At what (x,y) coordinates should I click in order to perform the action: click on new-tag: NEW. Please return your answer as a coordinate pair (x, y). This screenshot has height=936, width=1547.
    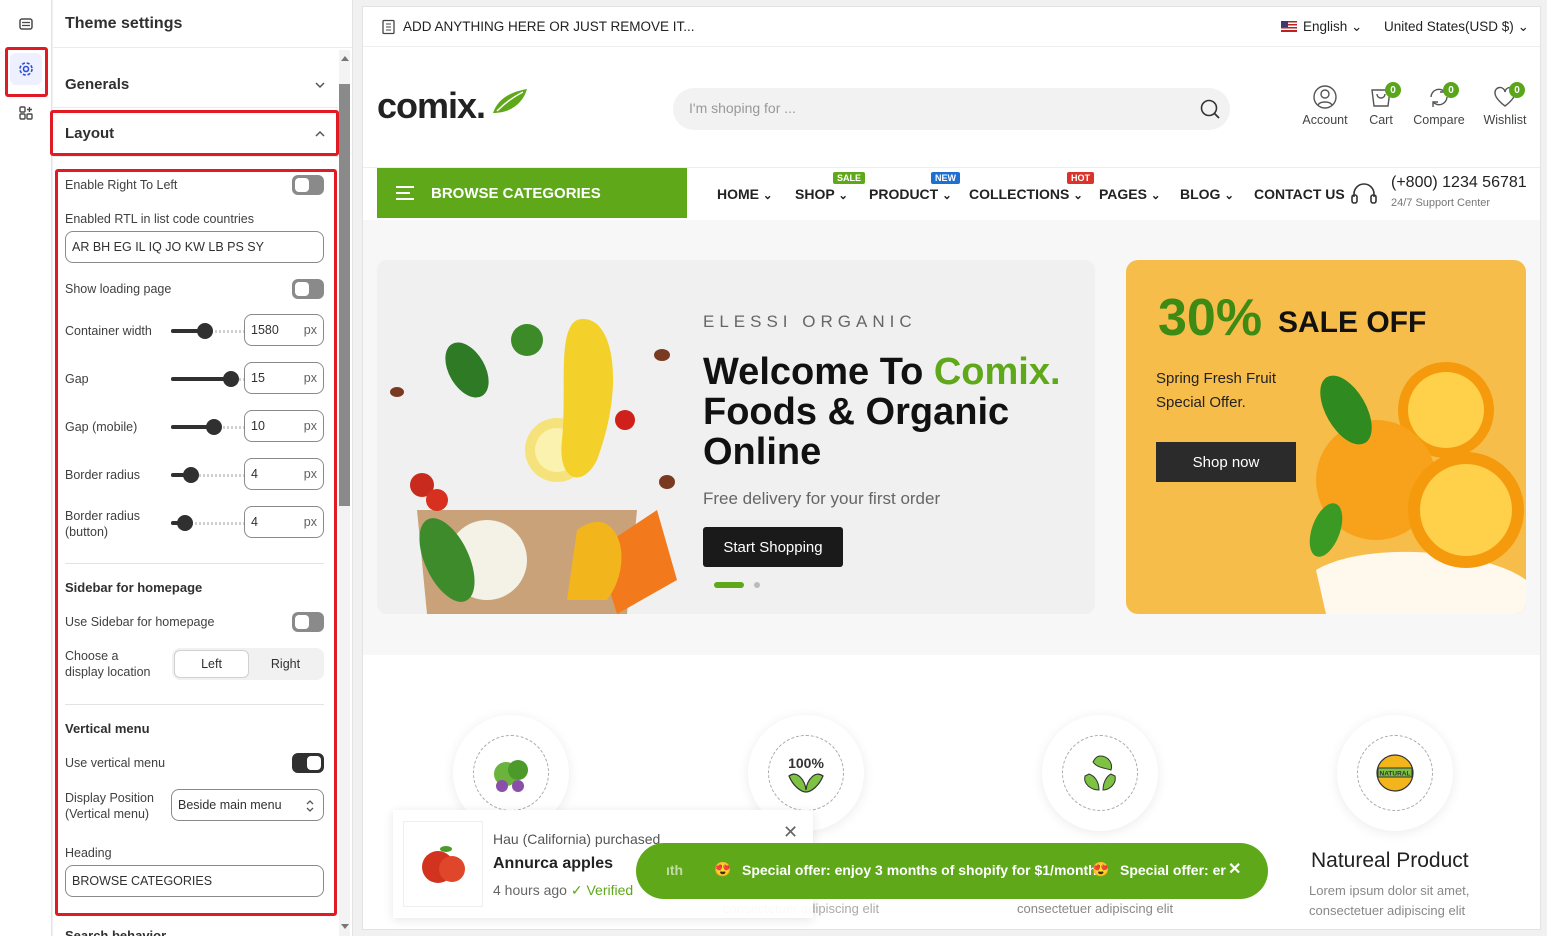
    Looking at the image, I should click on (945, 178).